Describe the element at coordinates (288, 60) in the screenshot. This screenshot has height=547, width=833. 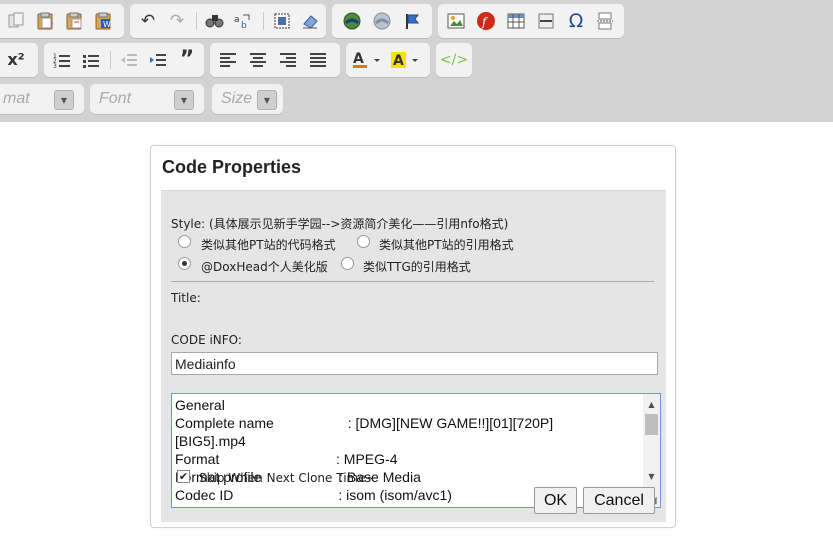
I see `align-right-icon` at that location.